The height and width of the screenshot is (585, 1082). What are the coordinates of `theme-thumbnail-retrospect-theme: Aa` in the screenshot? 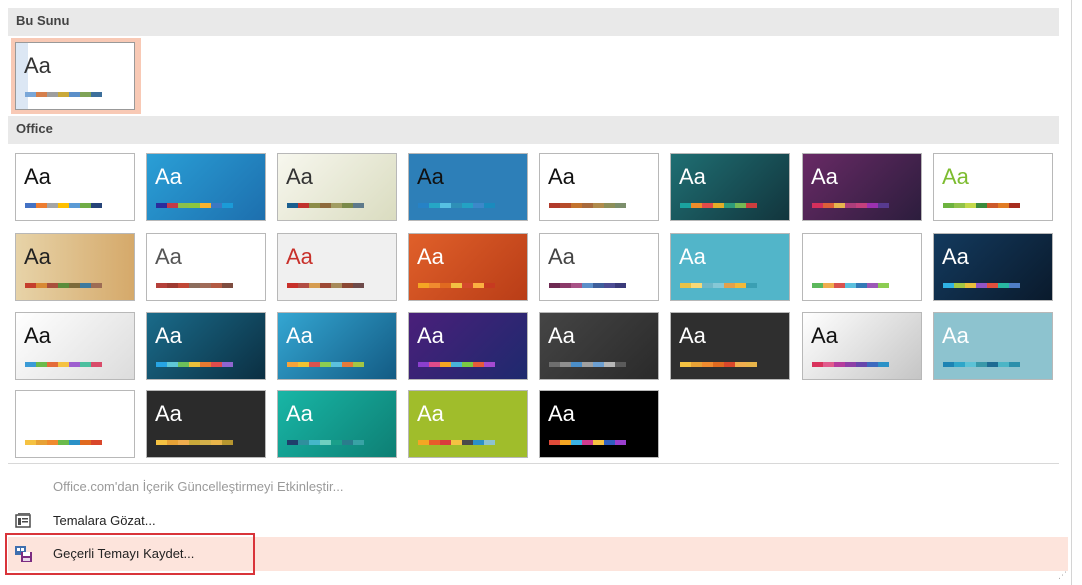 It's located at (862, 187).